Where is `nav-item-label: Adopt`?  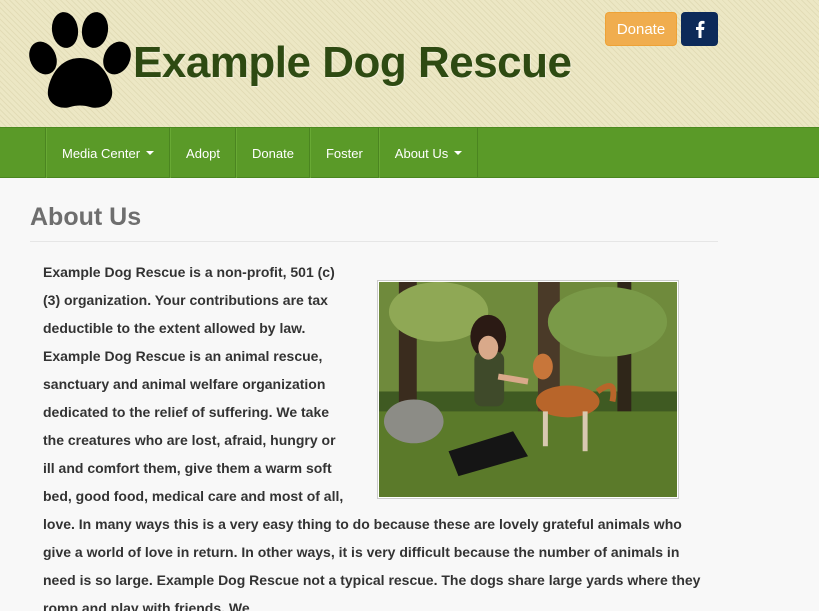 nav-item-label: Adopt is located at coordinates (203, 153).